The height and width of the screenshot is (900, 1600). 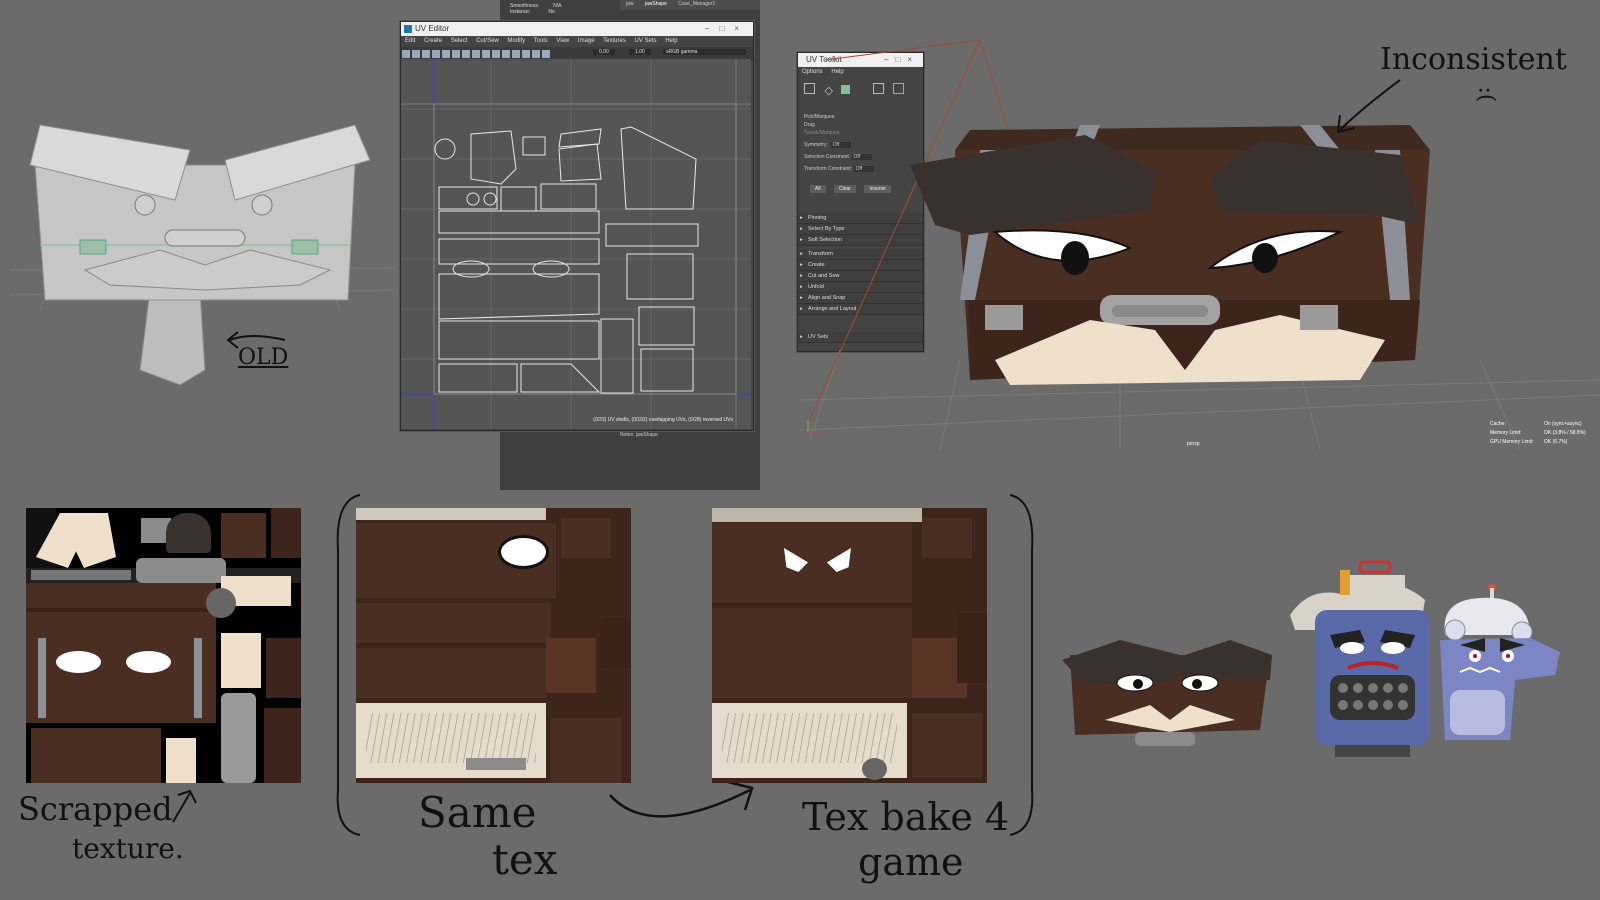 What do you see at coordinates (1473, 59) in the screenshot?
I see `inconsistent-label: Inconsistent` at bounding box center [1473, 59].